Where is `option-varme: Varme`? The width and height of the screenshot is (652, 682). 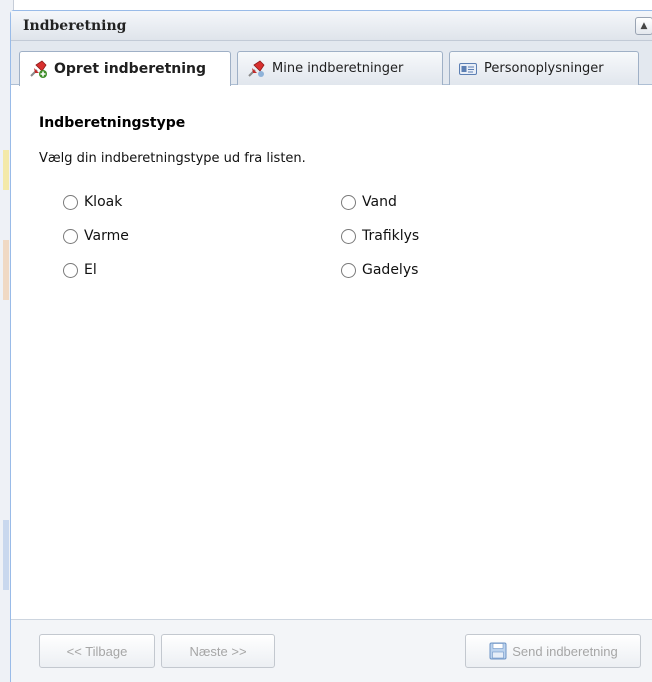
option-varme: Varme is located at coordinates (96, 236).